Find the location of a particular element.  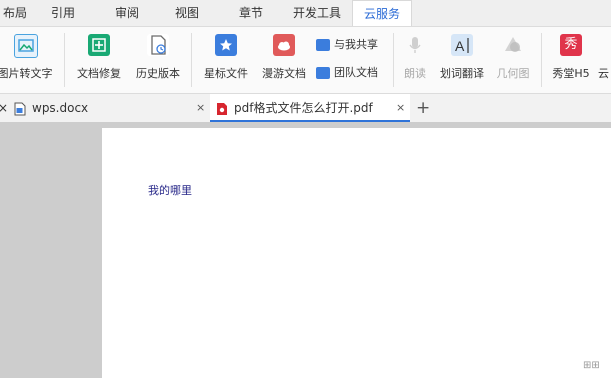

word-doc-icon is located at coordinates (20, 108).